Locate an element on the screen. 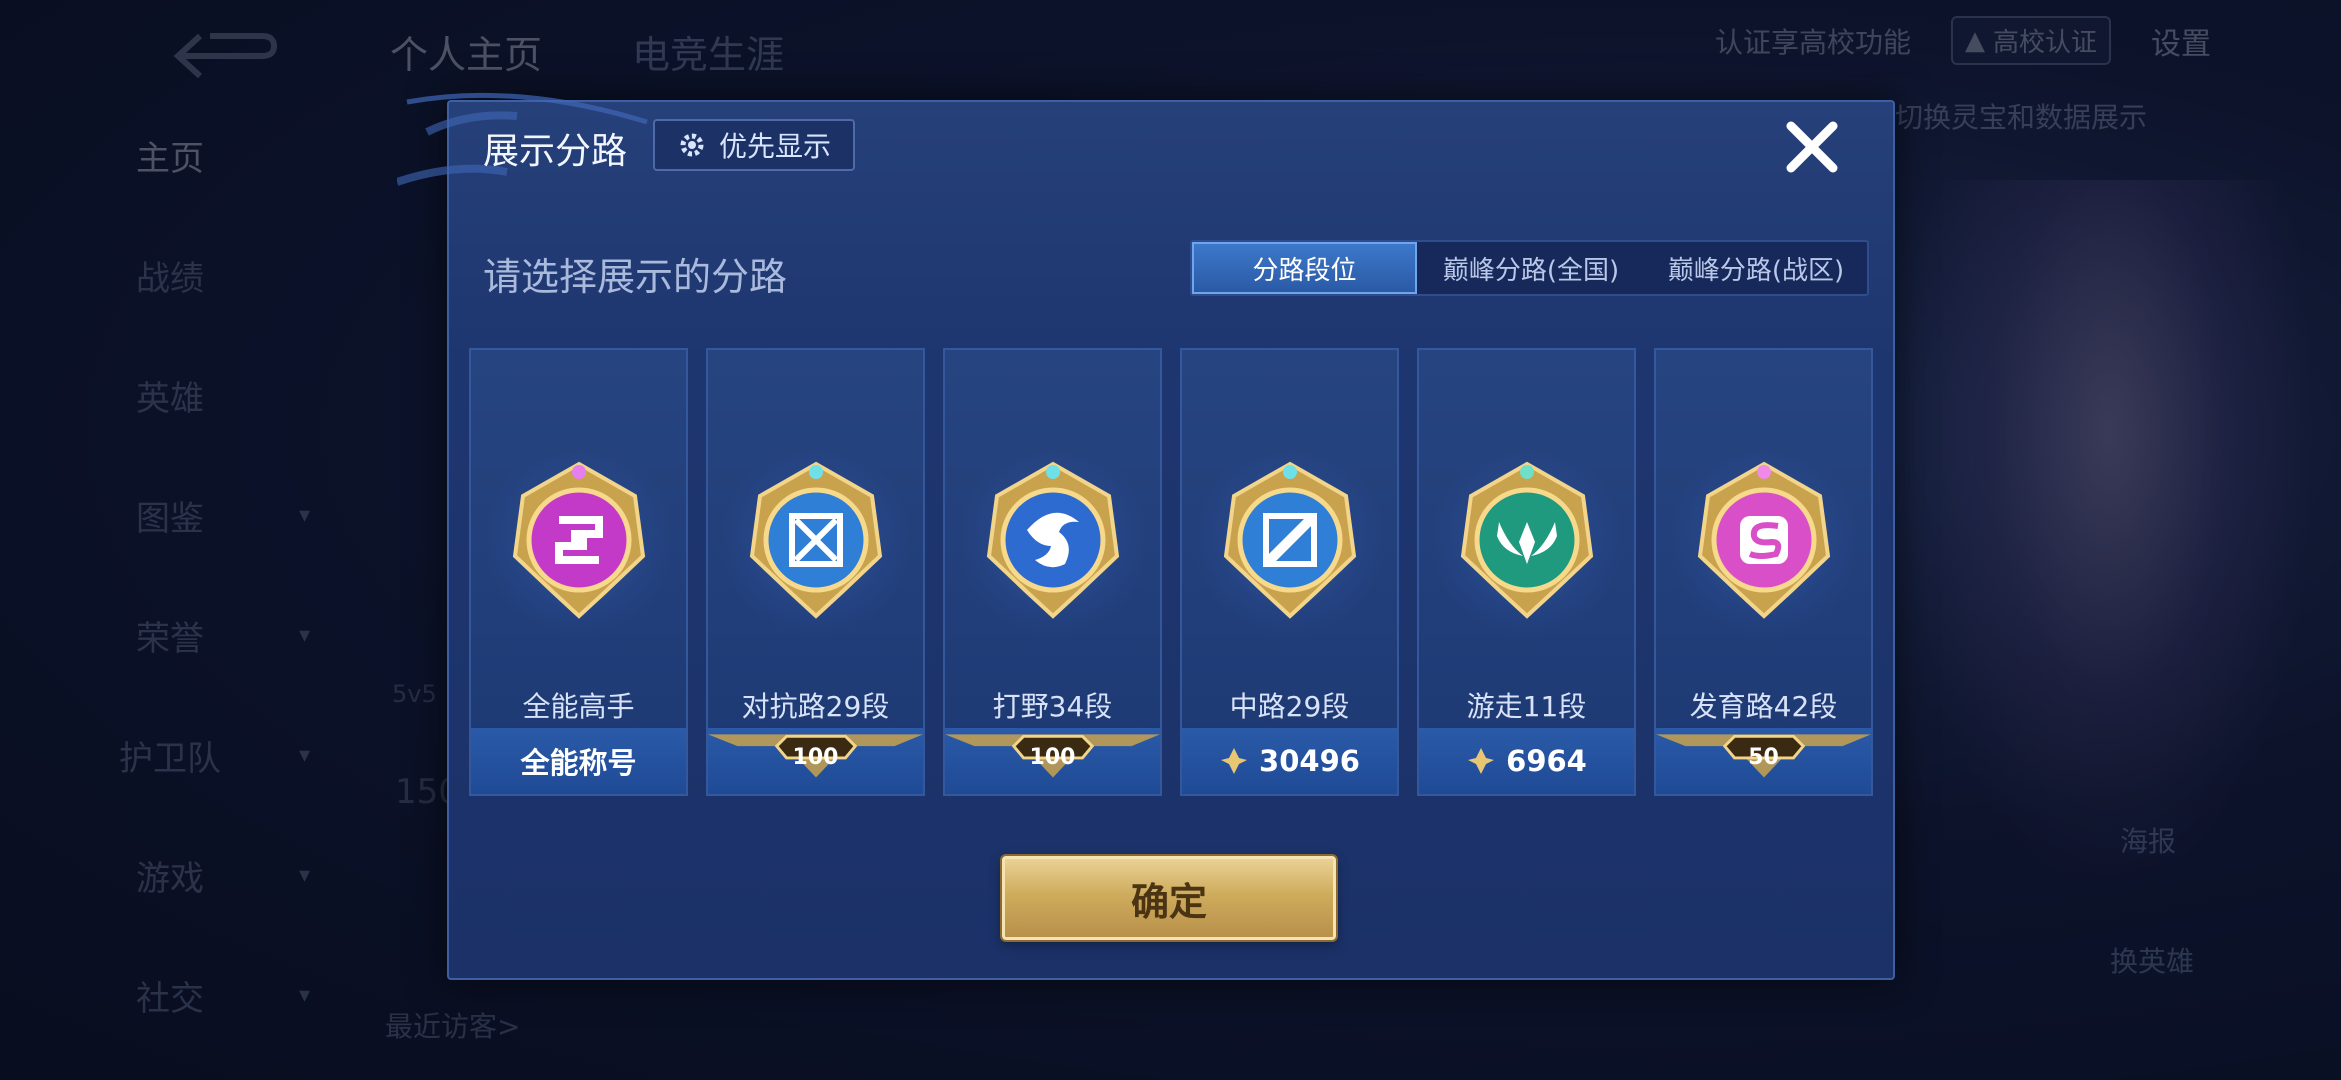 The width and height of the screenshot is (2341, 1080). clash-lane-emblem-icon is located at coordinates (815, 540).